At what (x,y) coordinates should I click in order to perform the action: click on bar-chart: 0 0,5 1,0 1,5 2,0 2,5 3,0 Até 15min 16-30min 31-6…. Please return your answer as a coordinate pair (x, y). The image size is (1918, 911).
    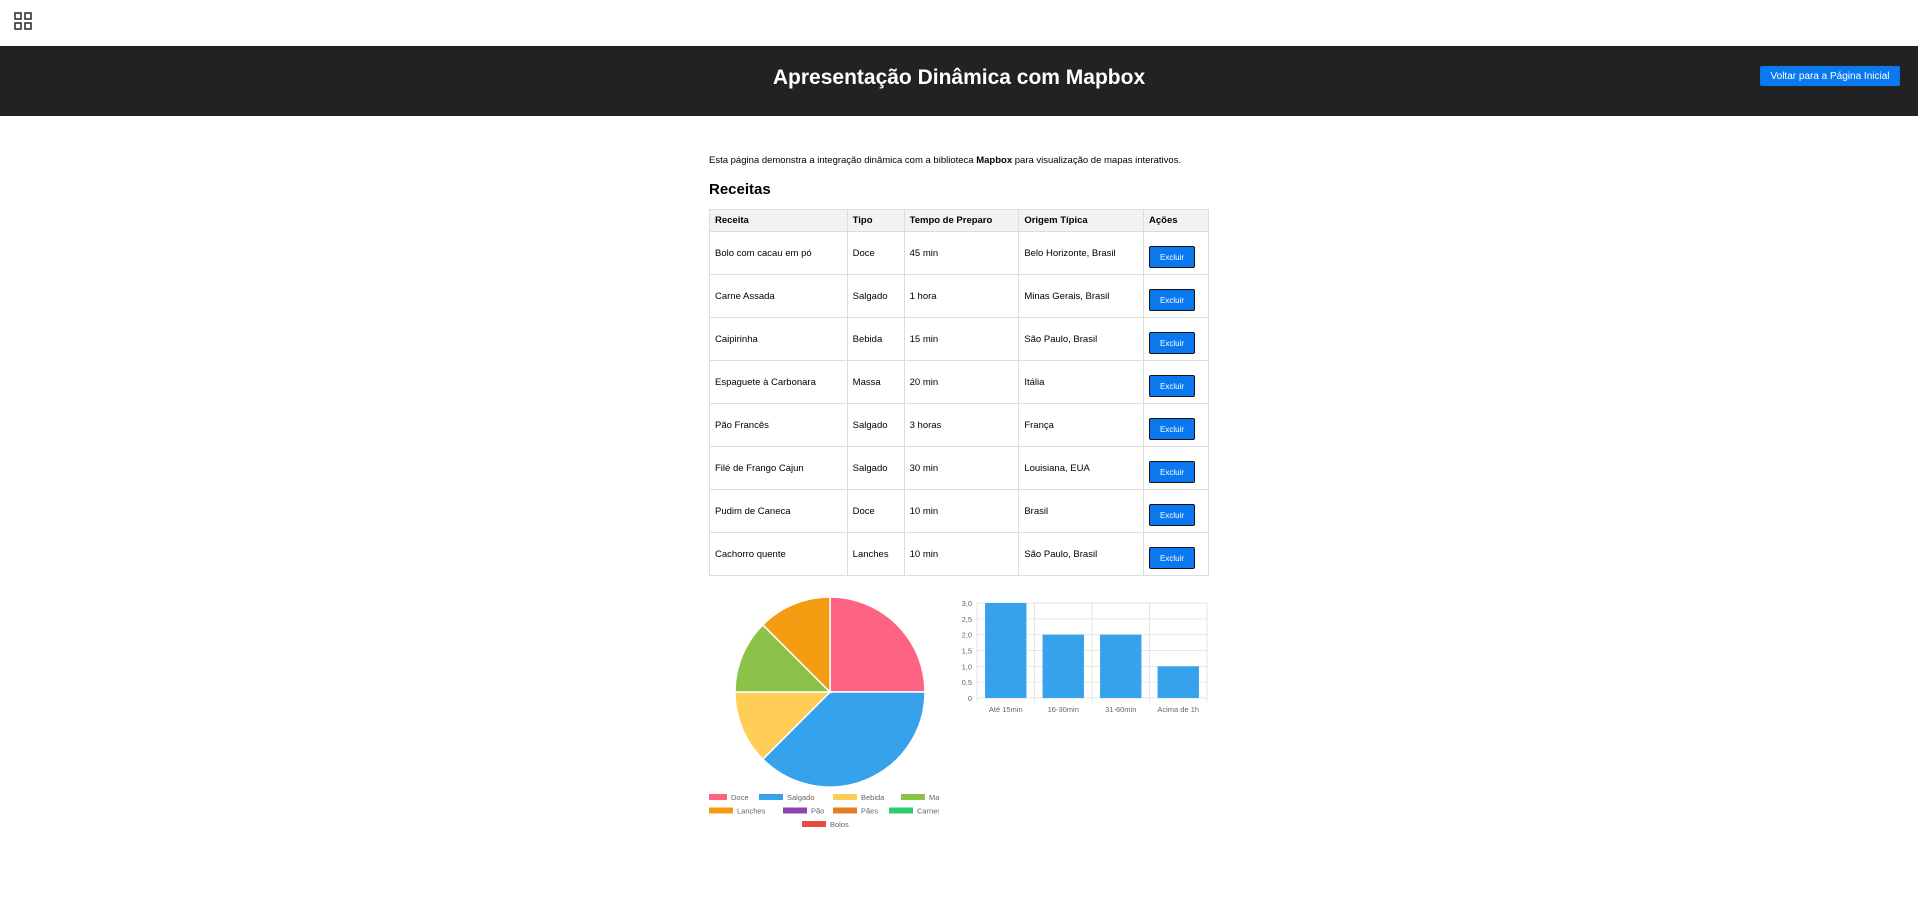
    Looking at the image, I should click on (1085, 656).